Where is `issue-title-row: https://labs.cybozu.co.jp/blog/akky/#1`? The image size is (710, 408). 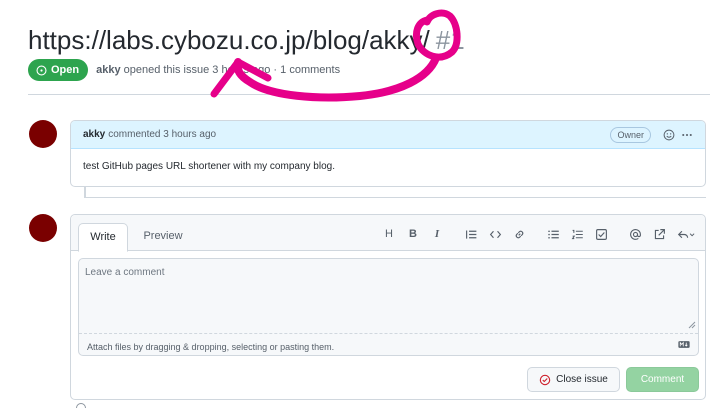
issue-title-row: https://labs.cybozu.co.jp/blog/akky/#1 is located at coordinates (246, 40).